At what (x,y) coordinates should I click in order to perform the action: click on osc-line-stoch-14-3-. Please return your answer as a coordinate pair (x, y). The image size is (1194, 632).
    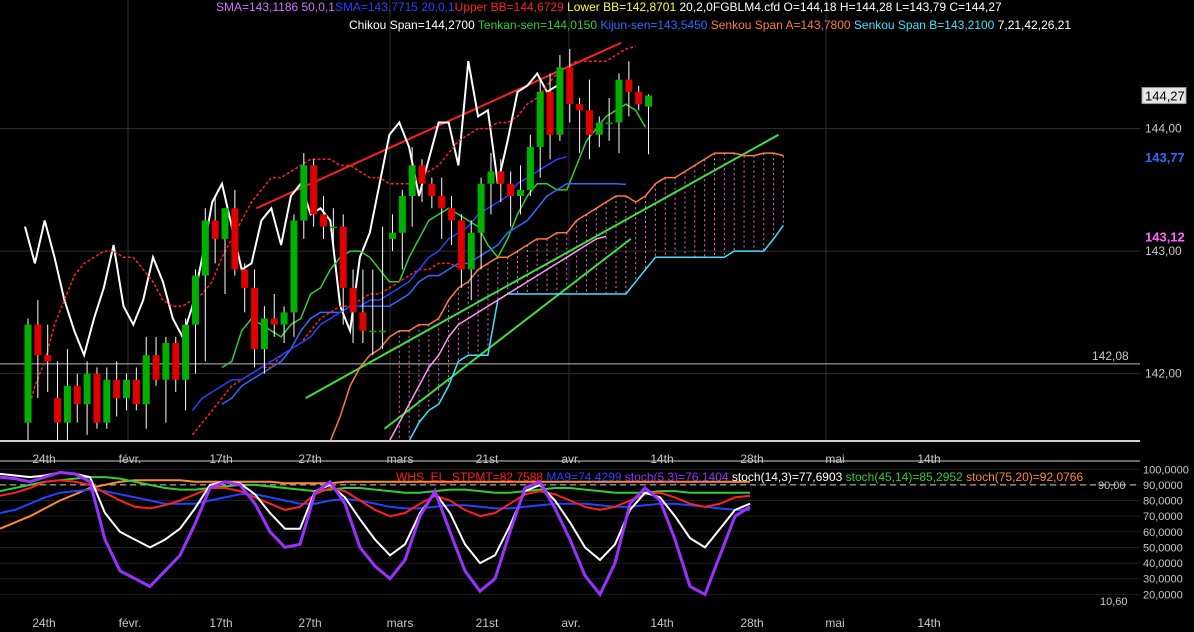
    Looking at the image, I should click on (375, 518).